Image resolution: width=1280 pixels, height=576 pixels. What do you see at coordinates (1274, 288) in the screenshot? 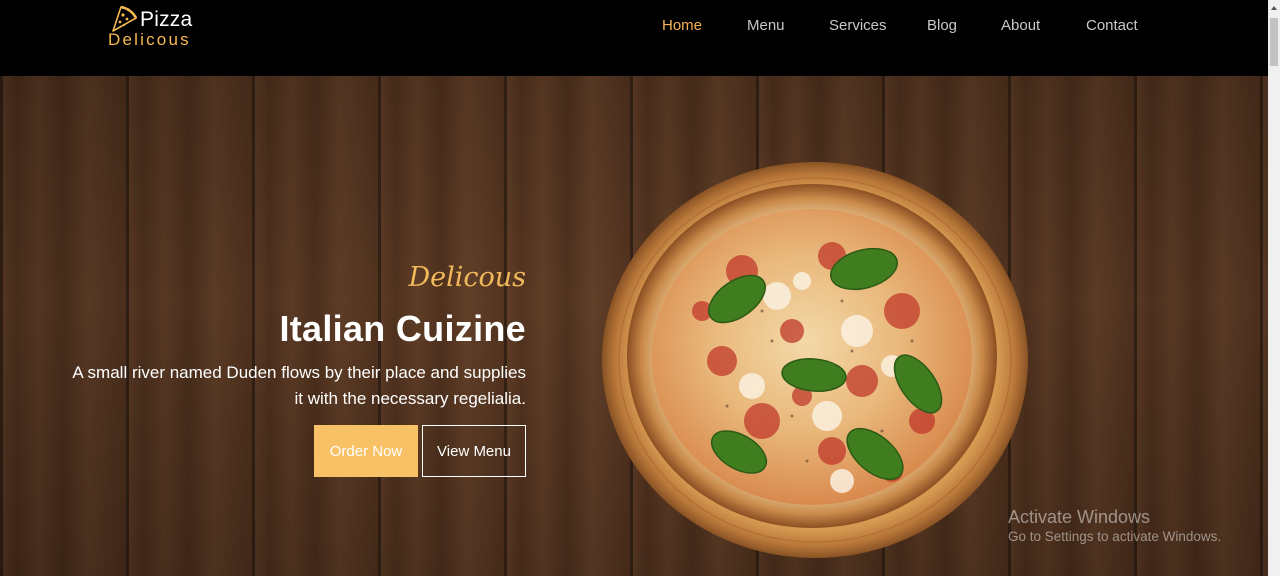
I see `vertical-scrollbar` at bounding box center [1274, 288].